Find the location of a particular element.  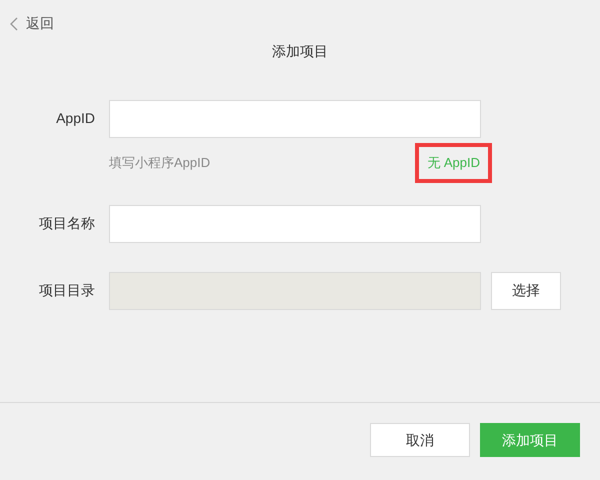

field-label: AppID is located at coordinates (75, 118).